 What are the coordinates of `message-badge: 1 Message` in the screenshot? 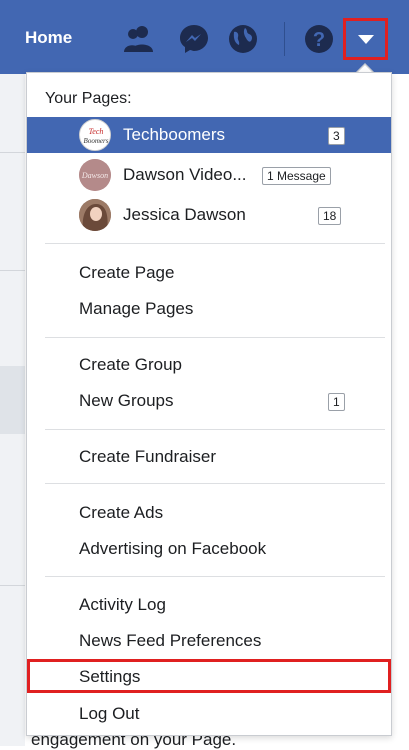 It's located at (296, 176).